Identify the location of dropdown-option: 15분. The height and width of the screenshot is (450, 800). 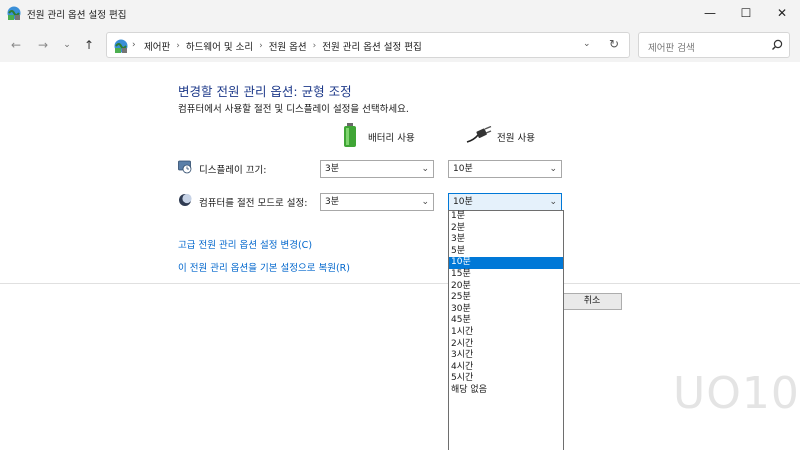
(506, 275).